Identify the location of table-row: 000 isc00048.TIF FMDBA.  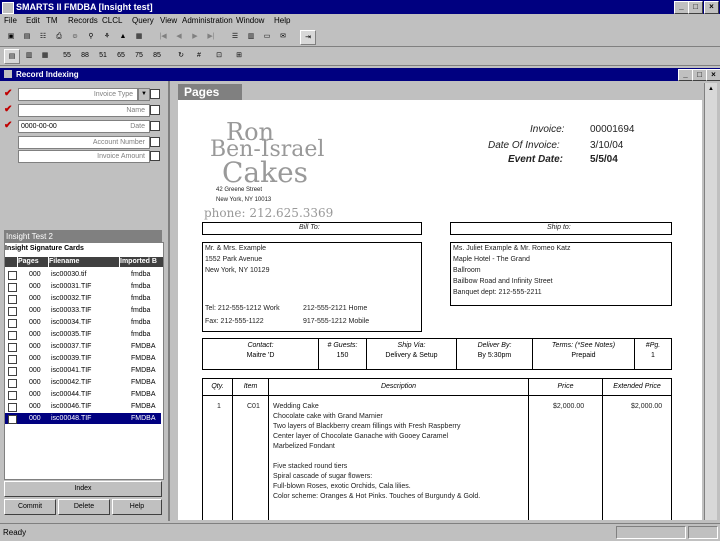
(83, 418).